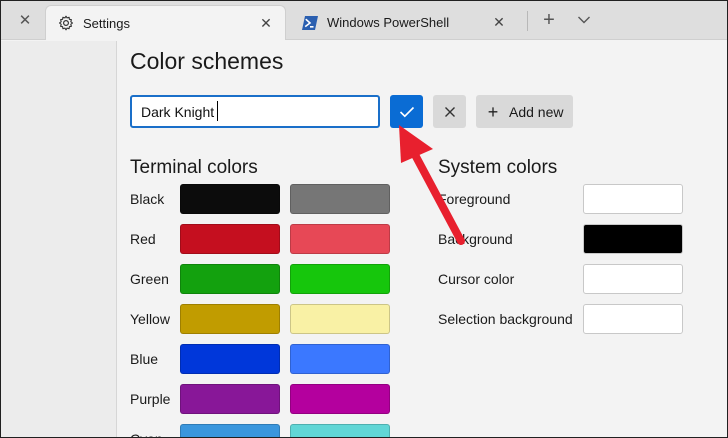 Image resolution: width=728 pixels, height=438 pixels. I want to click on swatch-bright-yellow, so click(340, 319).